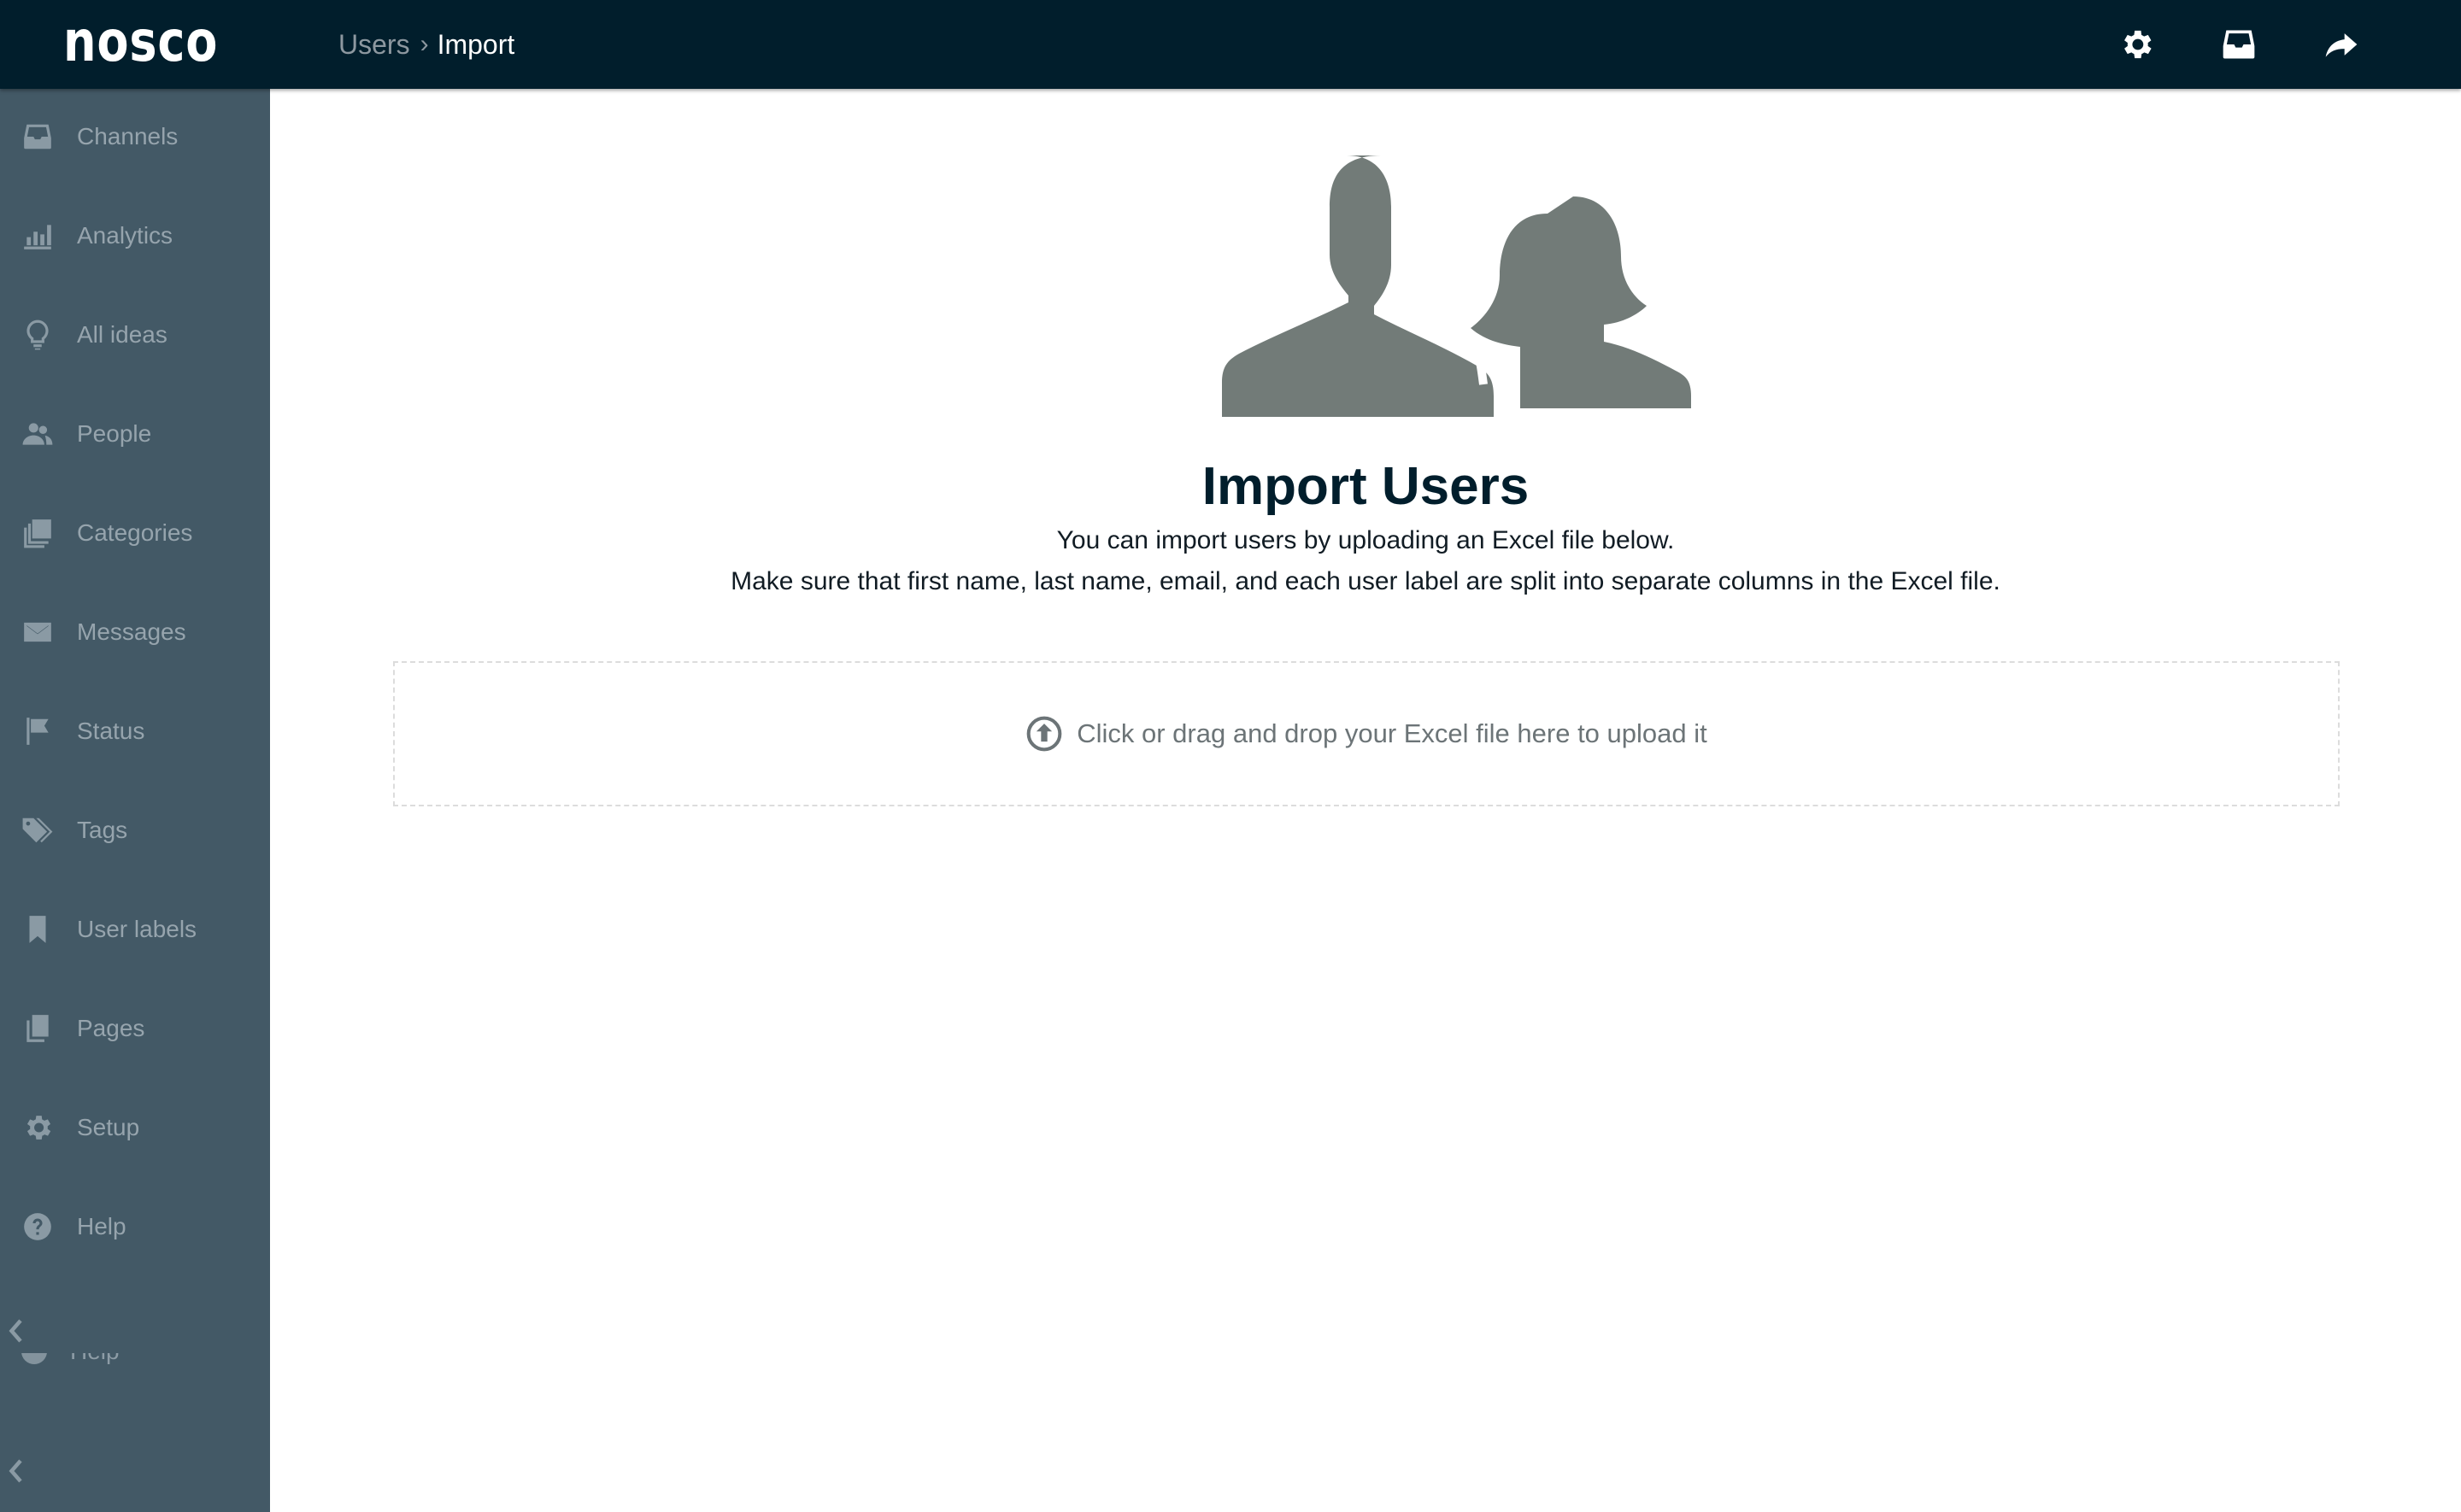  I want to click on share-arrow-icon, so click(2342, 45).